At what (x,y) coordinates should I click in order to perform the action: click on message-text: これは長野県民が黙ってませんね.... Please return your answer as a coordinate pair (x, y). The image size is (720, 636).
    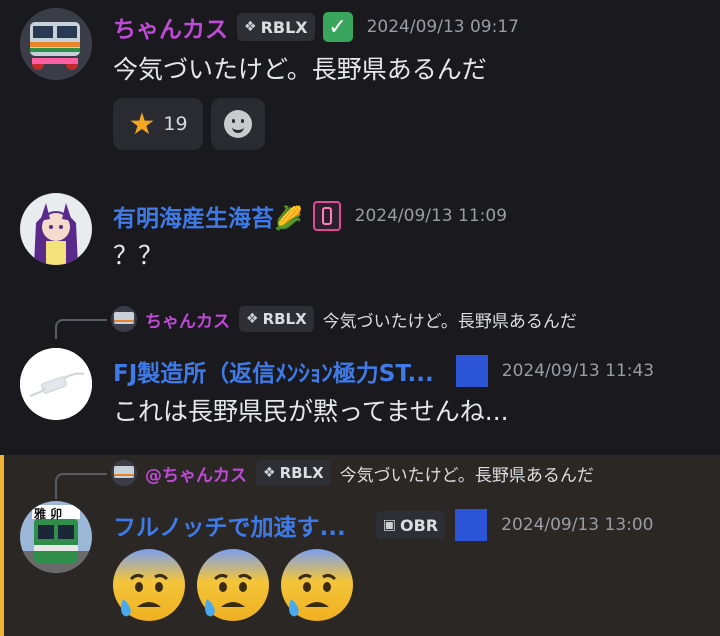
    Looking at the image, I should click on (311, 411).